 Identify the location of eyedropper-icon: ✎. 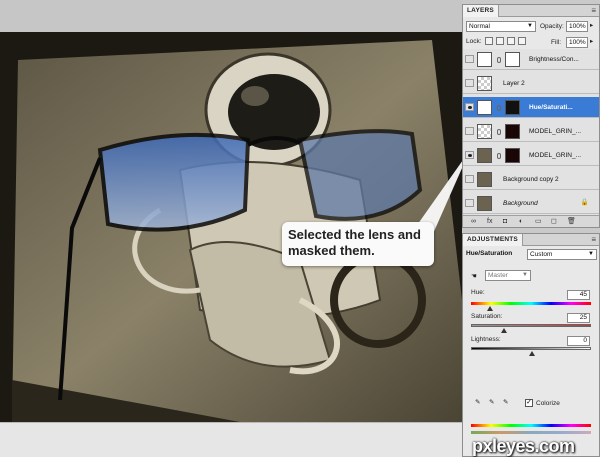
(477, 402).